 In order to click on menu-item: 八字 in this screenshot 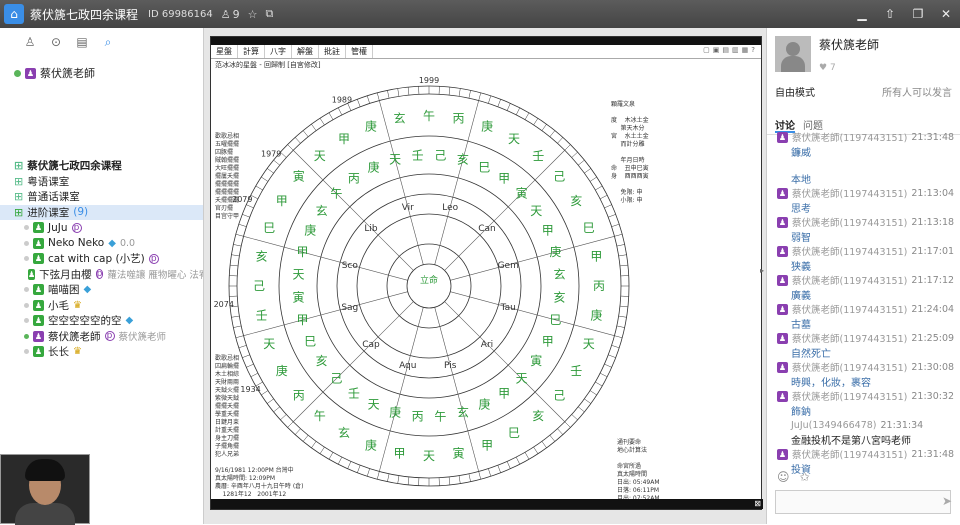, I will do `click(278, 51)`.